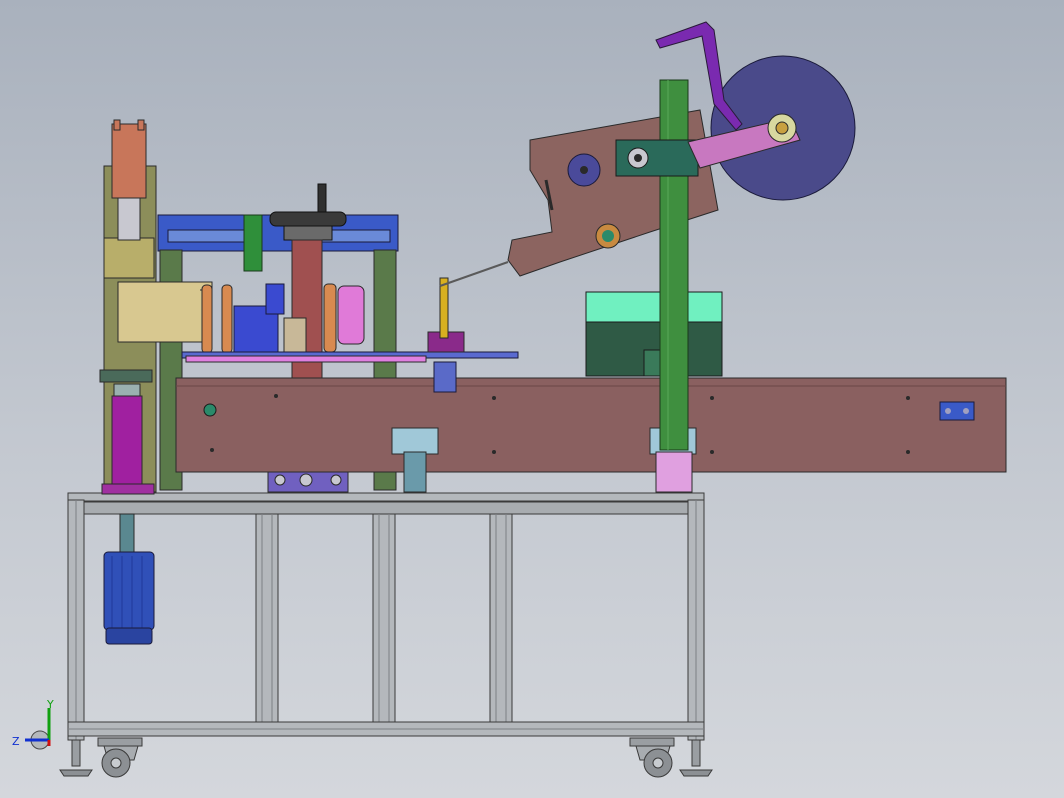 This screenshot has height=798, width=1064. Describe the element at coordinates (259, 319) in the screenshot. I see `pressing-block` at that location.